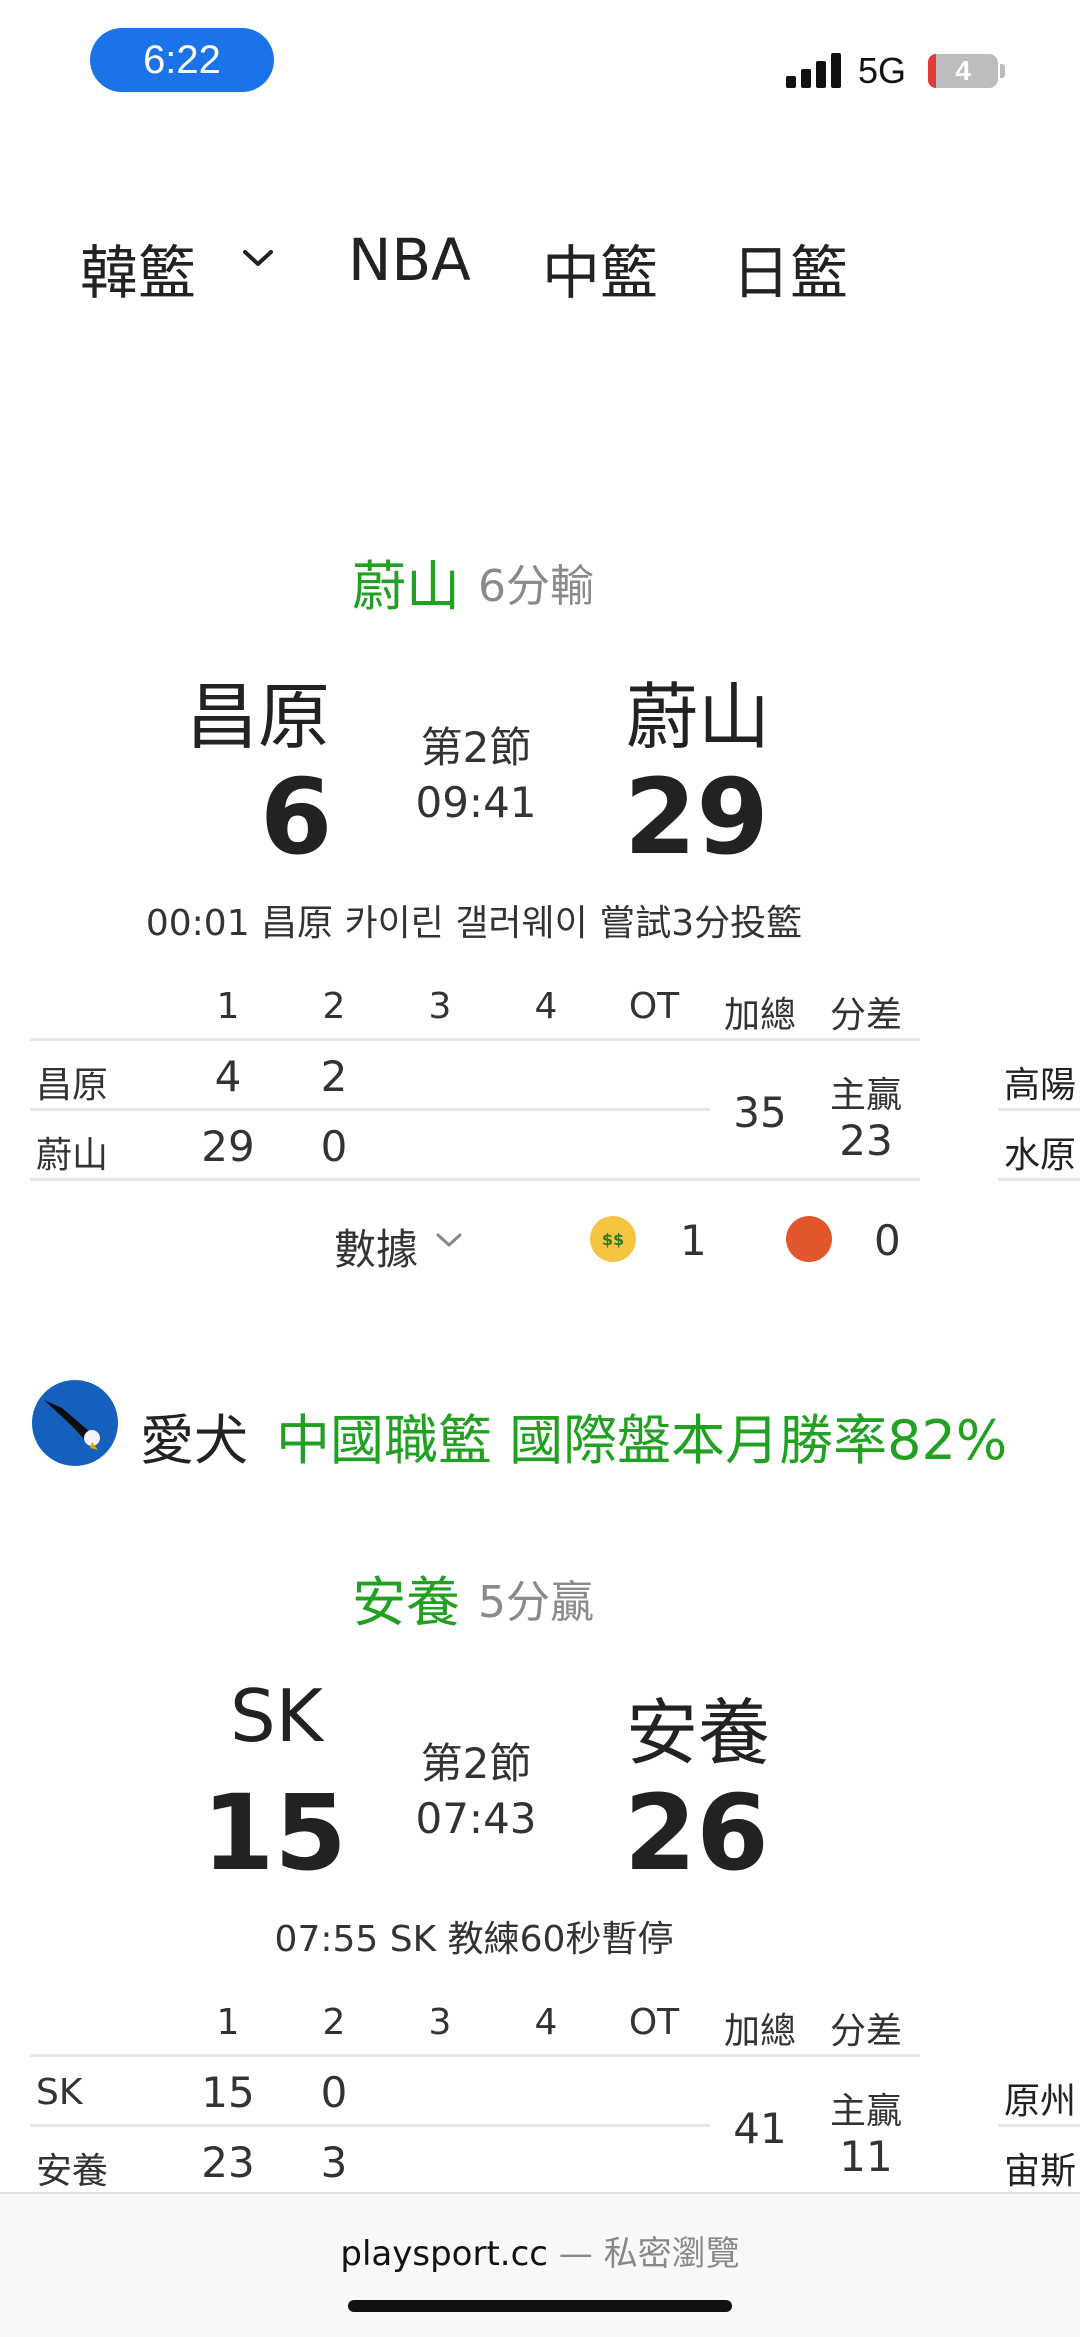  I want to click on address-bar: playsport.cc — 私密瀏覽, so click(540, 2250).